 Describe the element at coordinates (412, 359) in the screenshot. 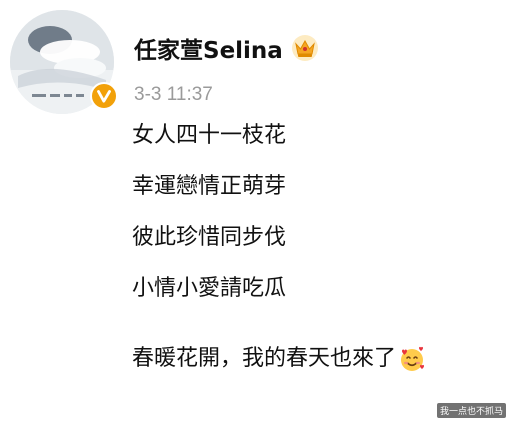

I see `smiling-face-with-hearts-icon` at that location.